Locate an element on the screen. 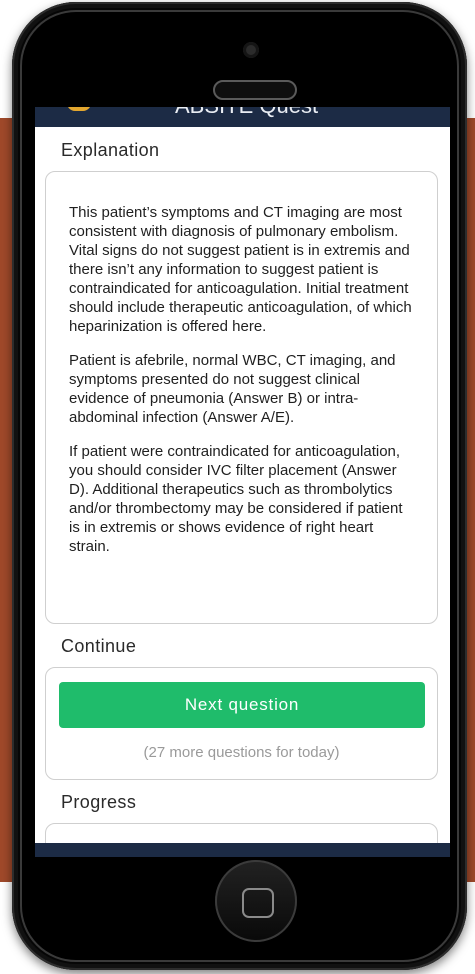  camera-icon is located at coordinates (251, 50).